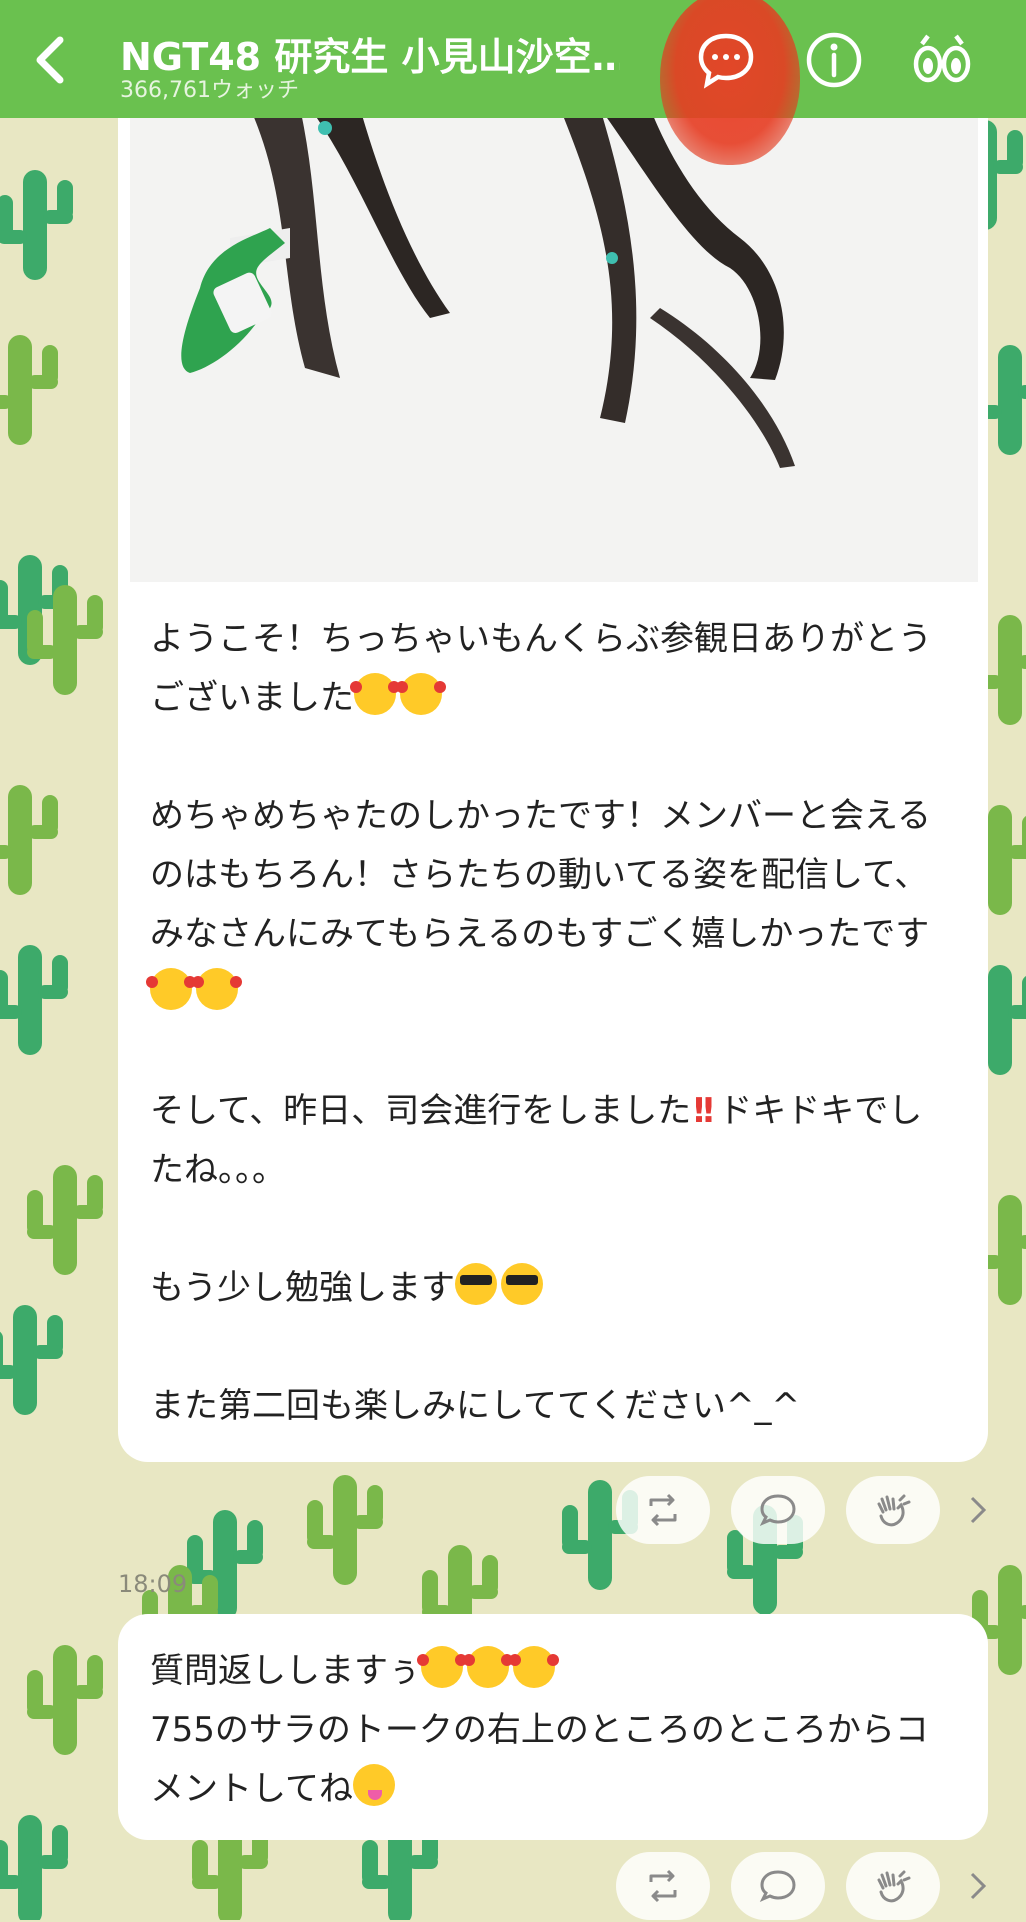  I want to click on double-exclamation-emoji: !!, so click(703, 1111).